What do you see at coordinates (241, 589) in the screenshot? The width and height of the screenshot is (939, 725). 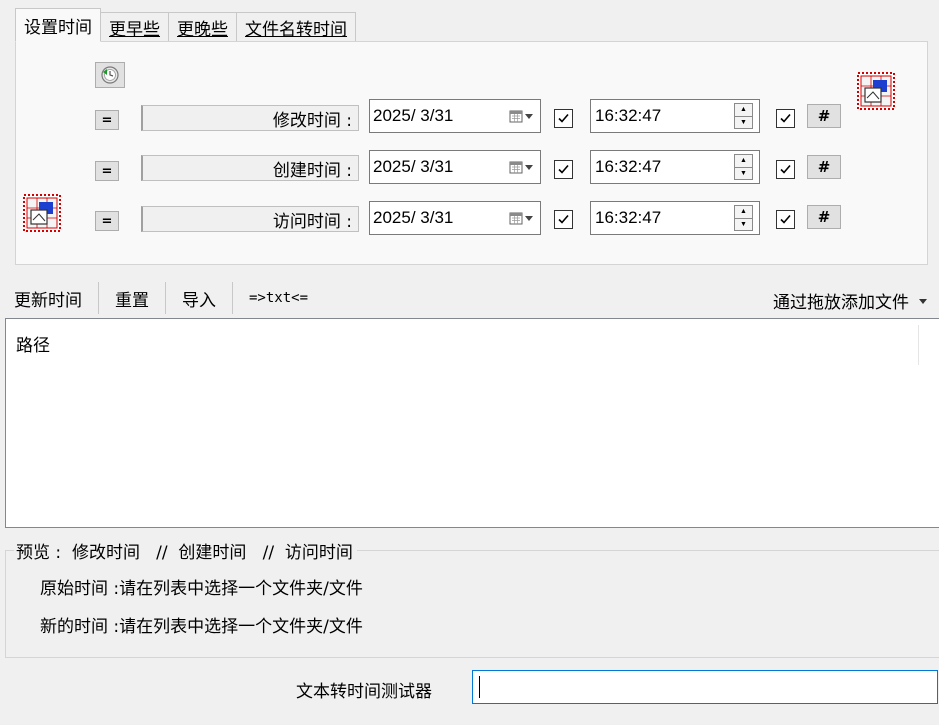 I see `original-time-value: 请在列表中选择一个文件夹/文件` at bounding box center [241, 589].